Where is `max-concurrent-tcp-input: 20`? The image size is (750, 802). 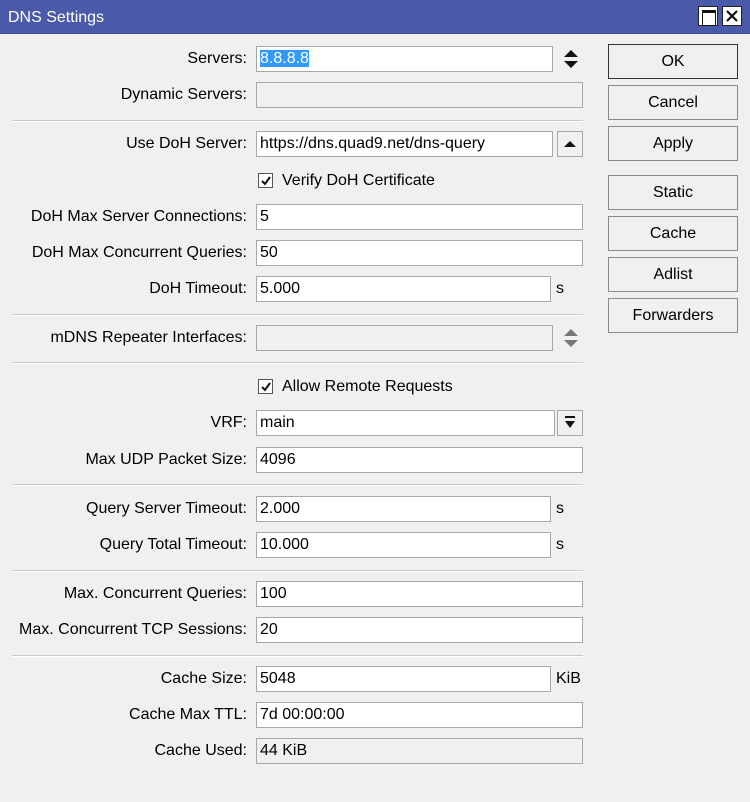
max-concurrent-tcp-input: 20 is located at coordinates (419, 630).